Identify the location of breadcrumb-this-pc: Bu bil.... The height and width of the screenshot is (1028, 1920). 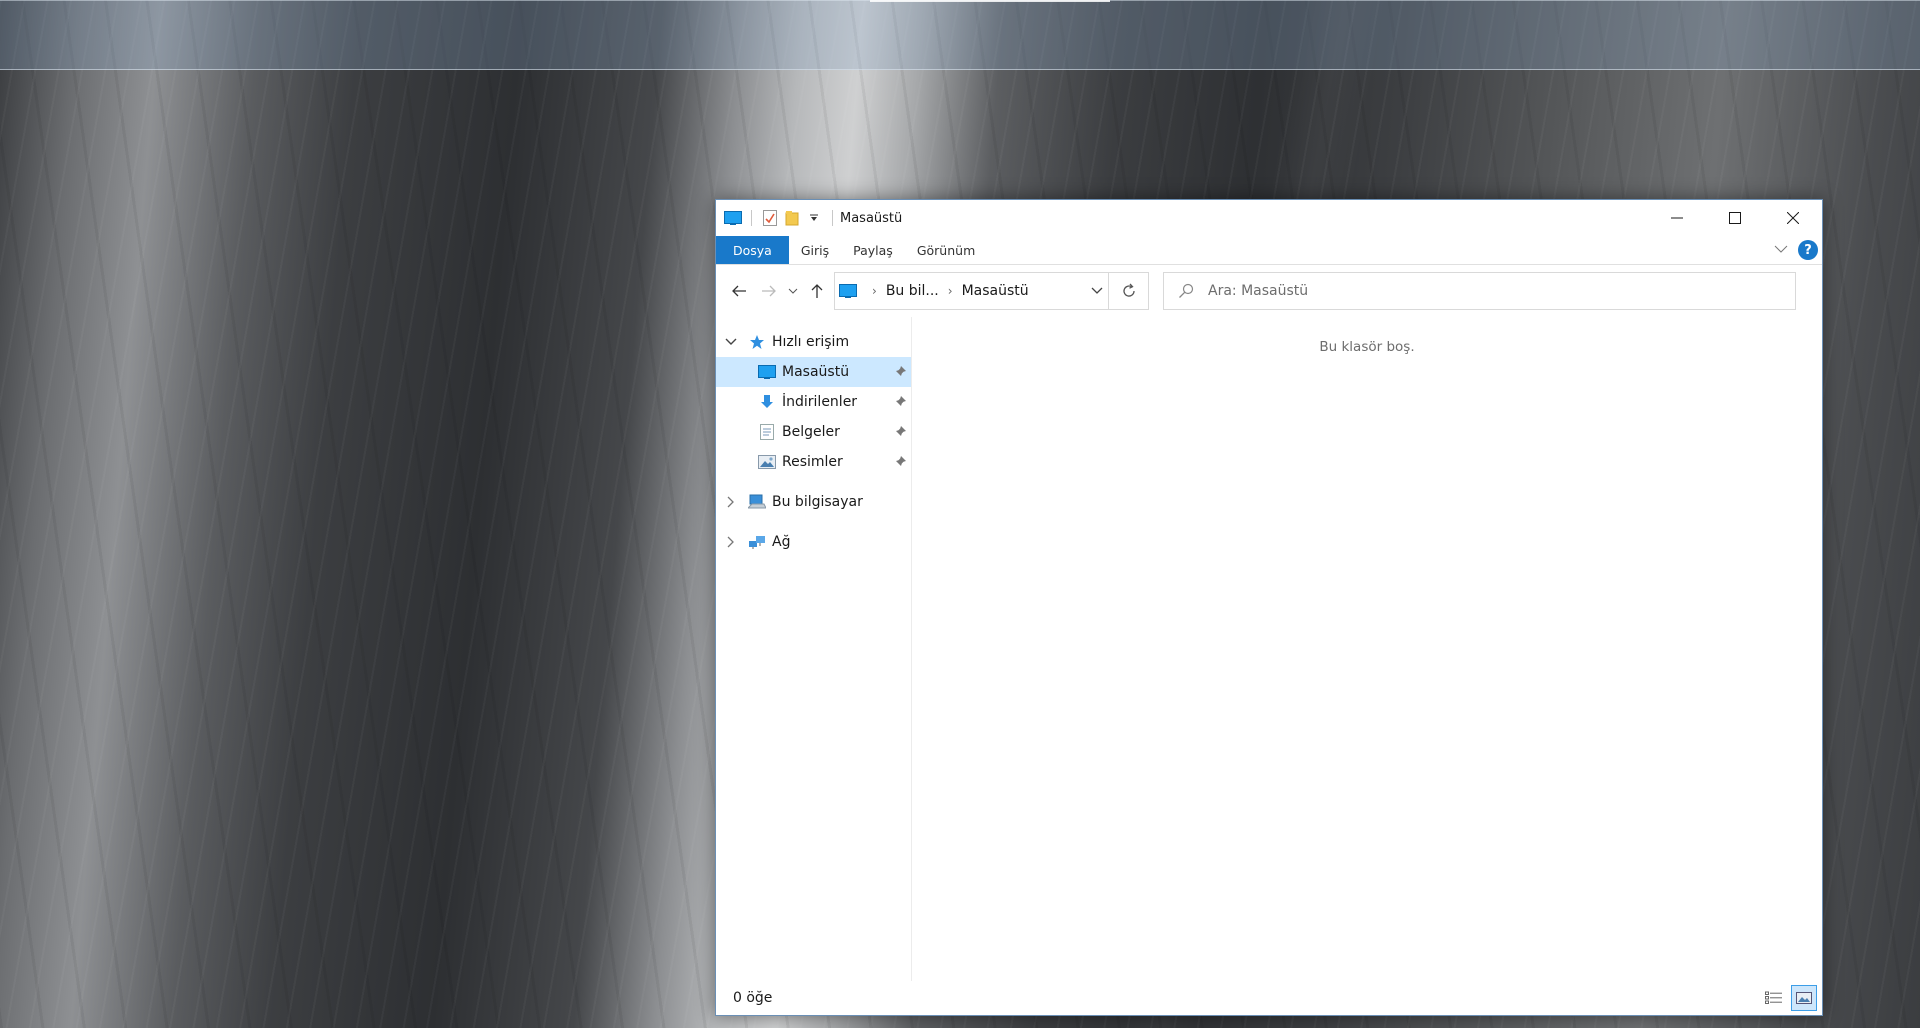
(912, 291).